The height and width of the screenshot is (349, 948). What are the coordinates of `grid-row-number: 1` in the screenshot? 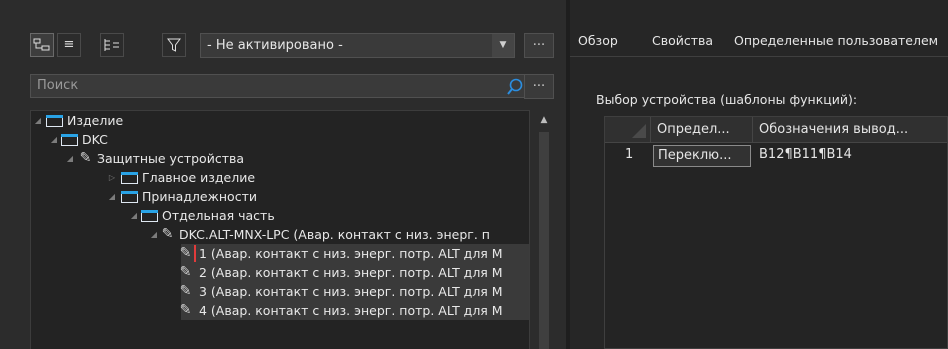 It's located at (629, 154).